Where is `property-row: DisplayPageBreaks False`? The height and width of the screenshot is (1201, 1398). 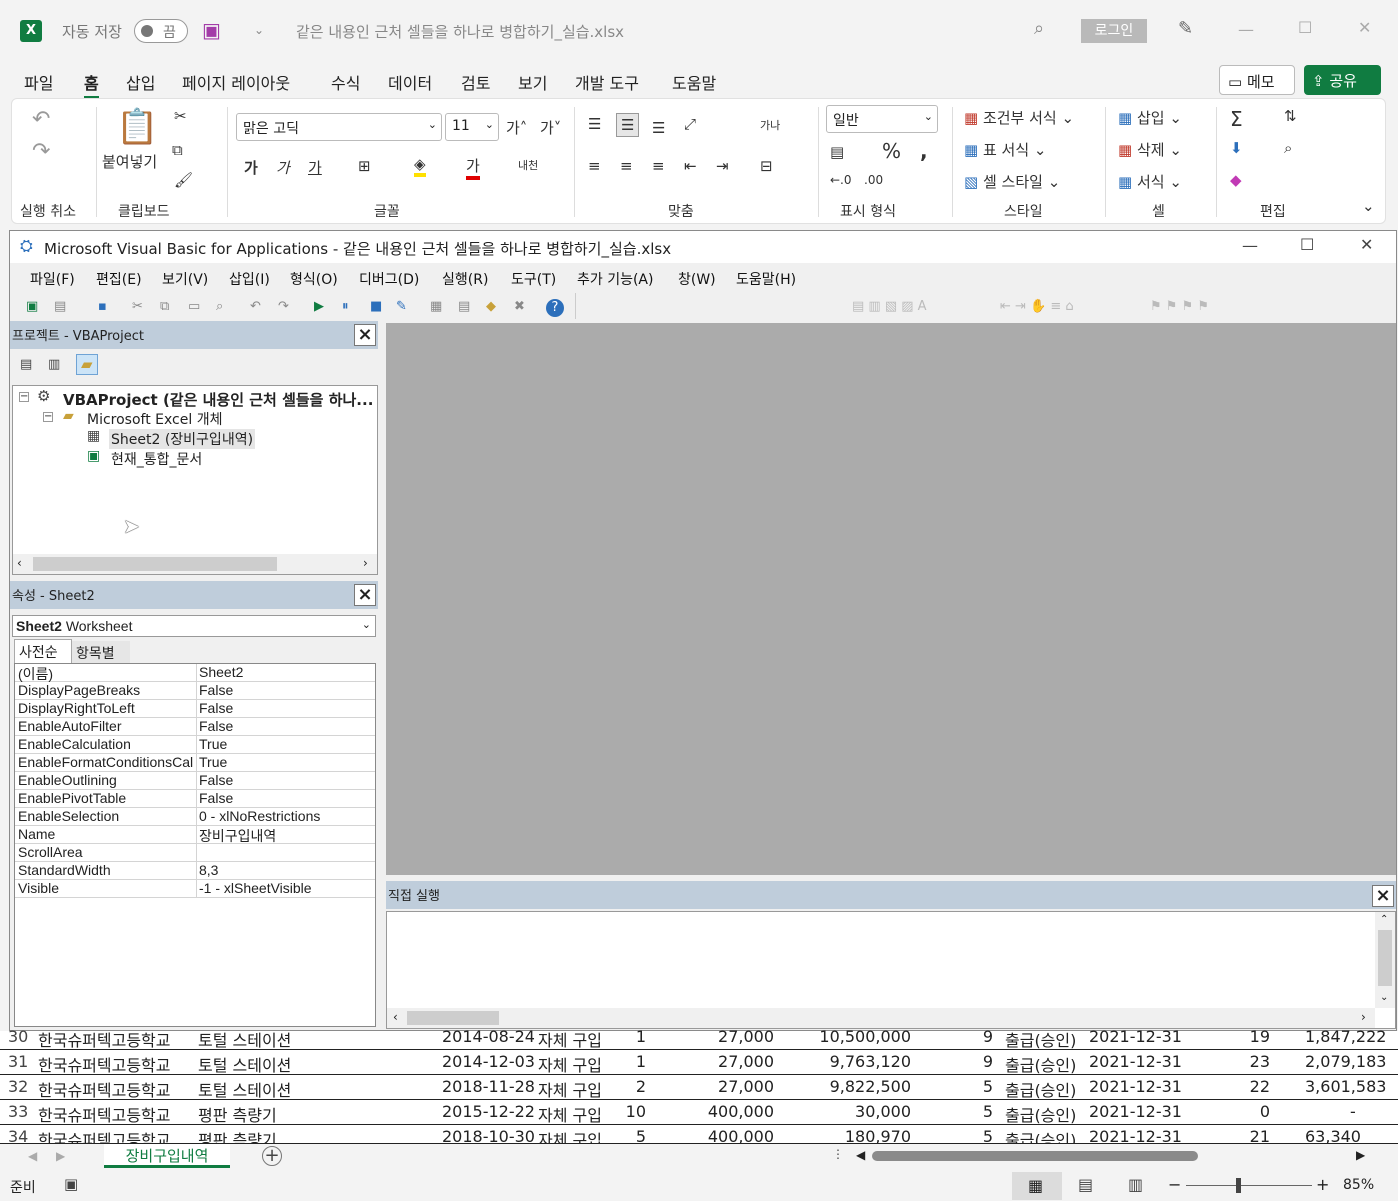
property-row: DisplayPageBreaks False is located at coordinates (195, 691).